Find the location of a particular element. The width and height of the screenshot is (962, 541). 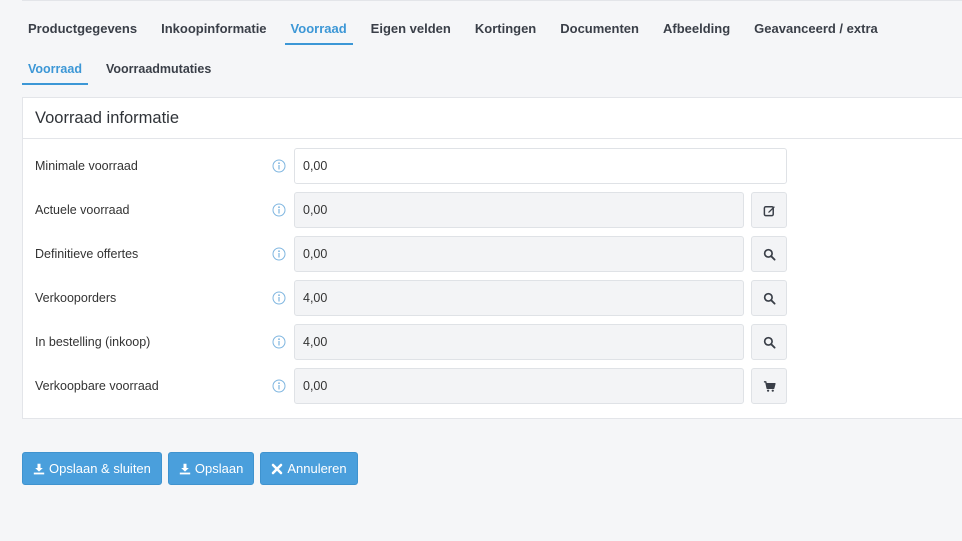

in-bestelling-field: 4,00 is located at coordinates (519, 342).